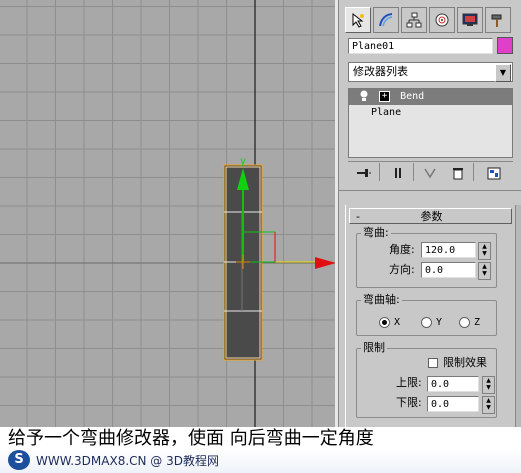 The height and width of the screenshot is (473, 521). Describe the element at coordinates (453, 384) in the screenshot. I see `upper-limit-field: 0.0` at that location.